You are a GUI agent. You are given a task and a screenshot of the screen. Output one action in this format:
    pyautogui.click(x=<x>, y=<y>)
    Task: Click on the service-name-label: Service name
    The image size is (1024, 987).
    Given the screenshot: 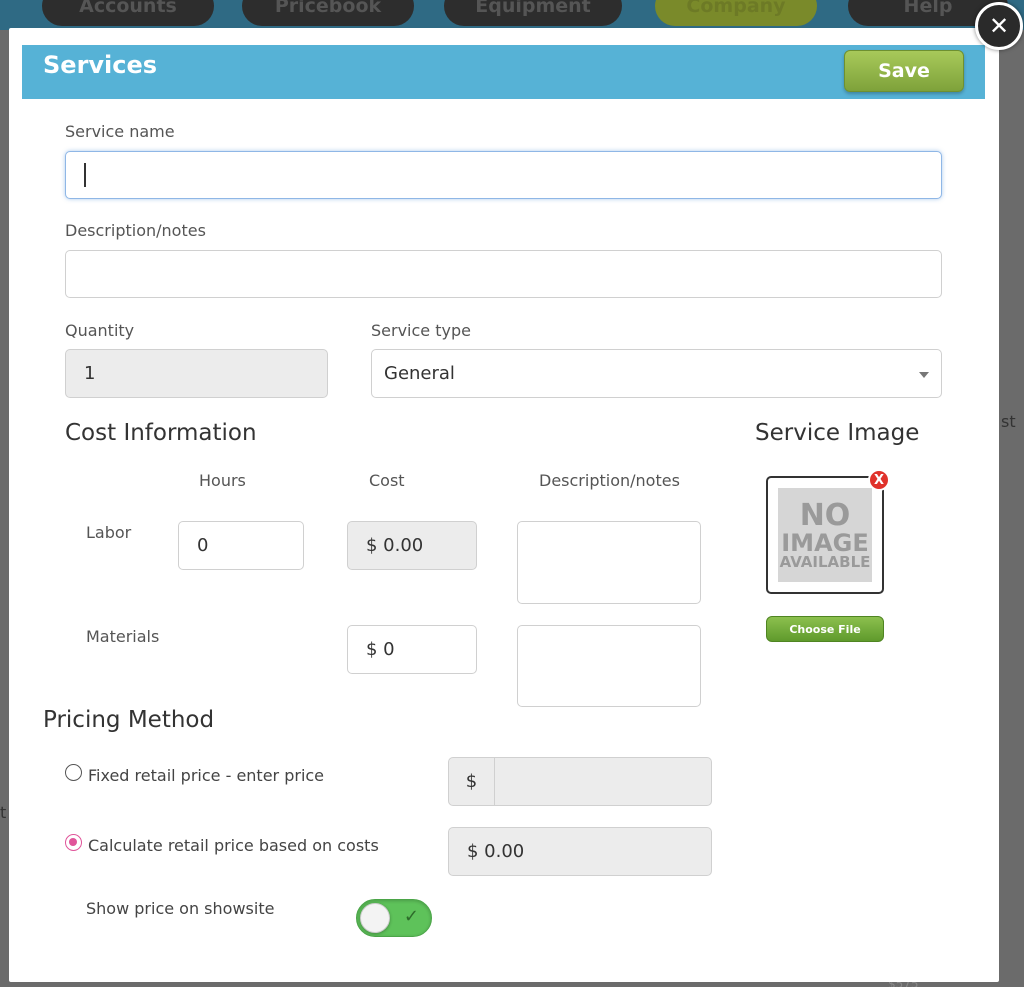 What is the action you would take?
    pyautogui.click(x=120, y=131)
    